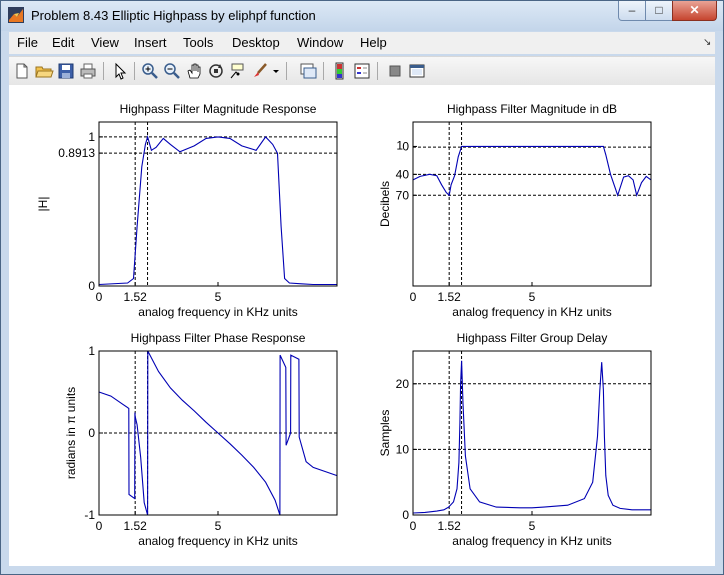 The width and height of the screenshot is (724, 575). What do you see at coordinates (373, 42) in the screenshot?
I see `menu-help: Help` at bounding box center [373, 42].